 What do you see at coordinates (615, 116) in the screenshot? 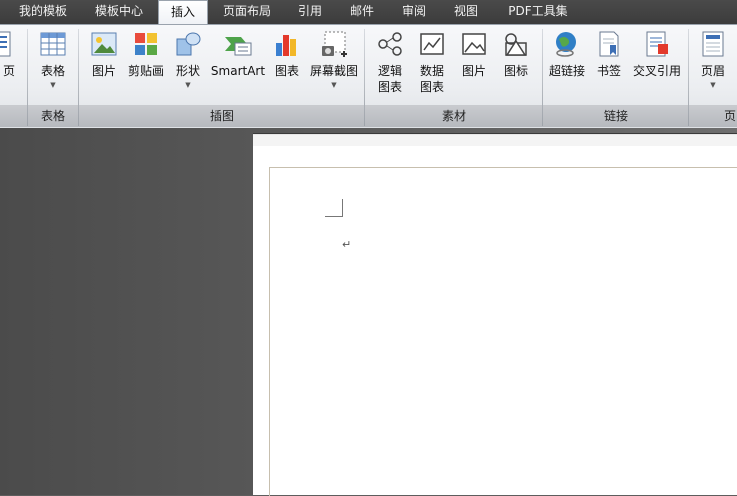
I see `group-label-links: 链接` at bounding box center [615, 116].